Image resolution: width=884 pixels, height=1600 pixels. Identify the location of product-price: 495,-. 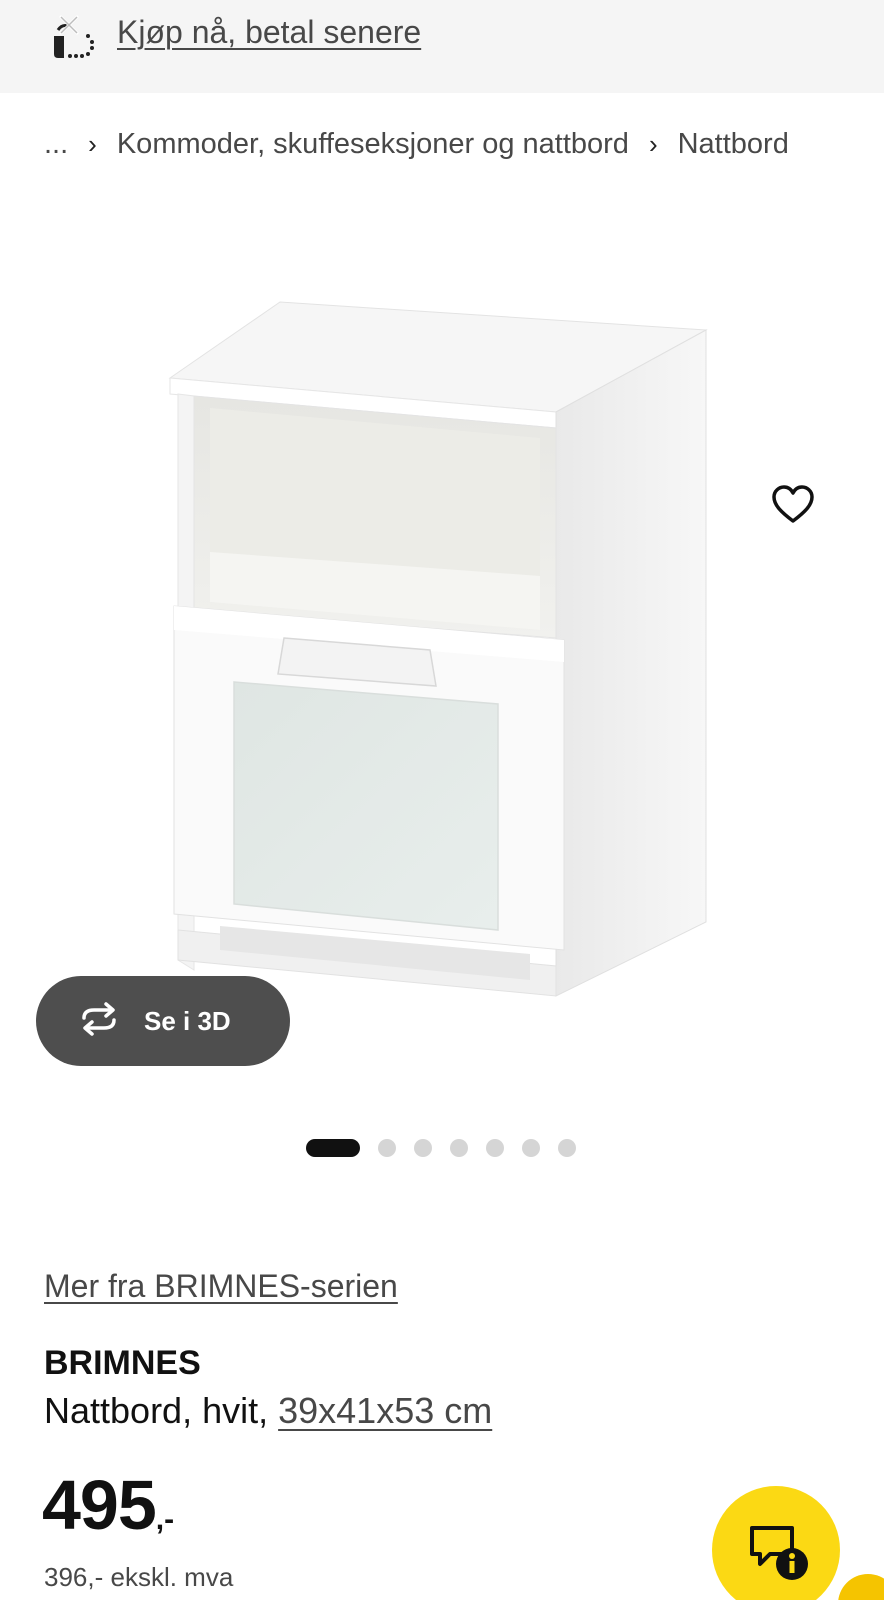
(108, 1505).